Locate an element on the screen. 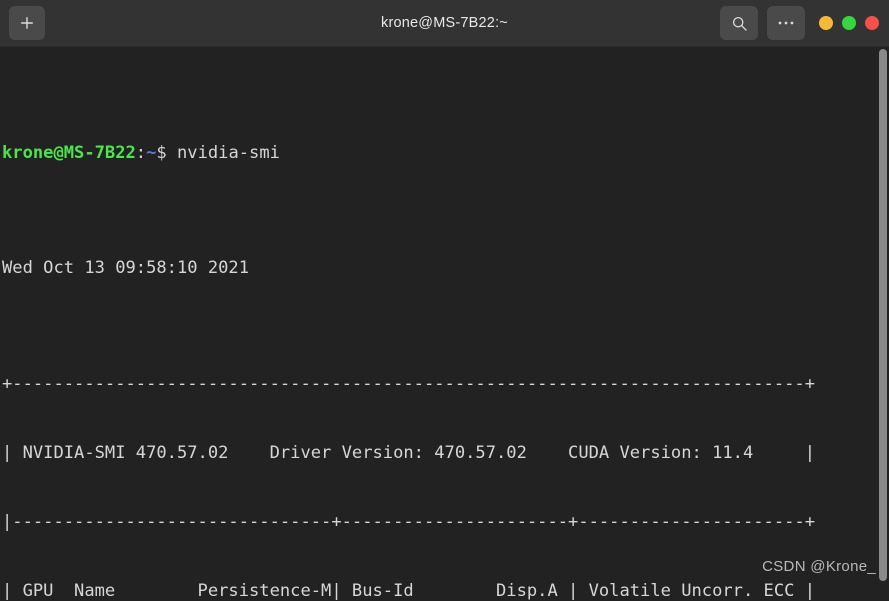 The image size is (889, 601). minimize-button is located at coordinates (826, 23).